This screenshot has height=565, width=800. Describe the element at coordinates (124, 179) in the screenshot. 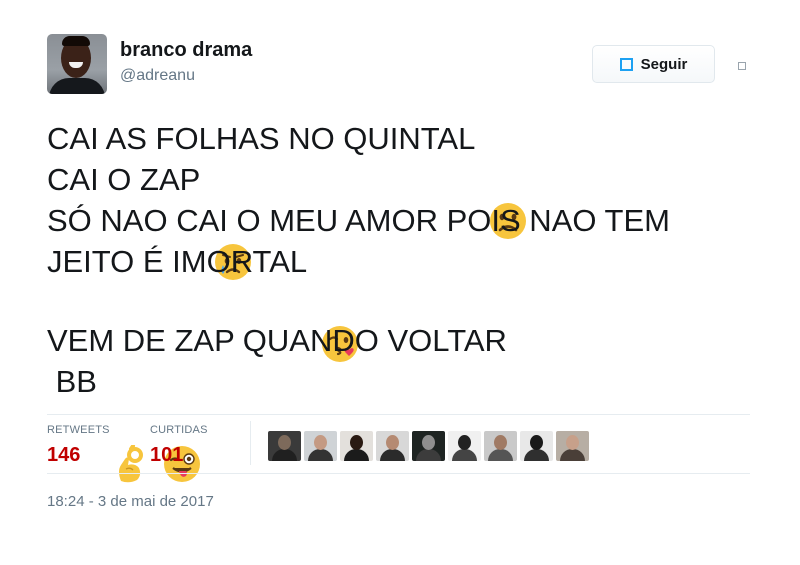

I see `tweet-line-text: CAI O ZAP` at that location.